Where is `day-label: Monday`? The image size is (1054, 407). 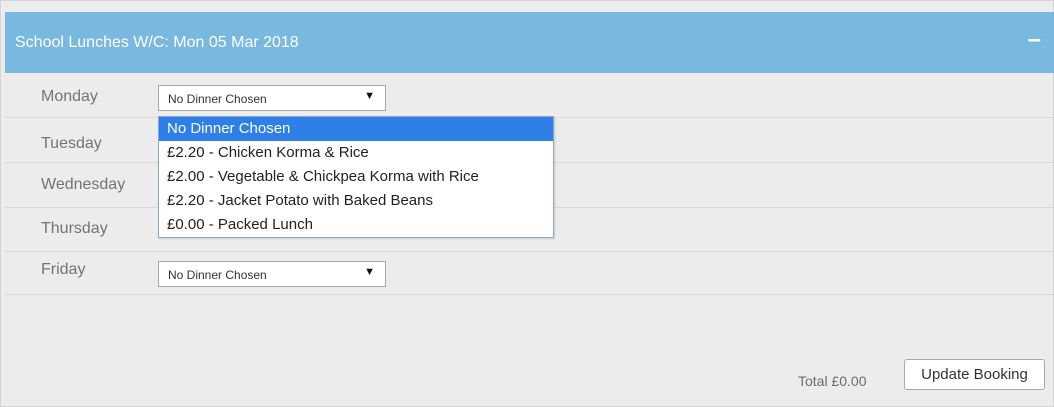
day-label: Monday is located at coordinates (69, 96).